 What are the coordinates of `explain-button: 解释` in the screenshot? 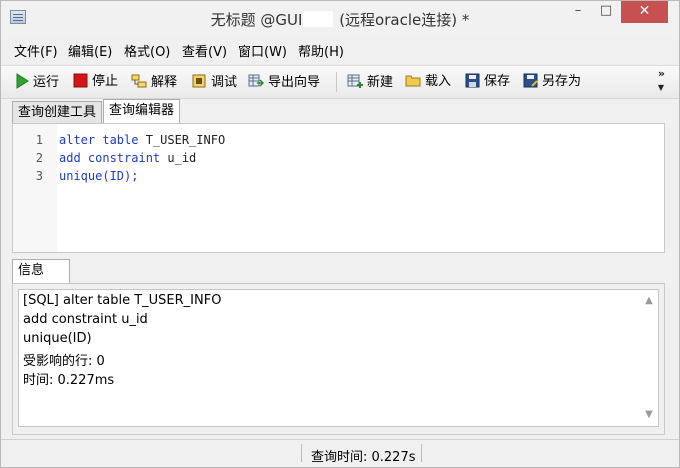 It's located at (154, 82).